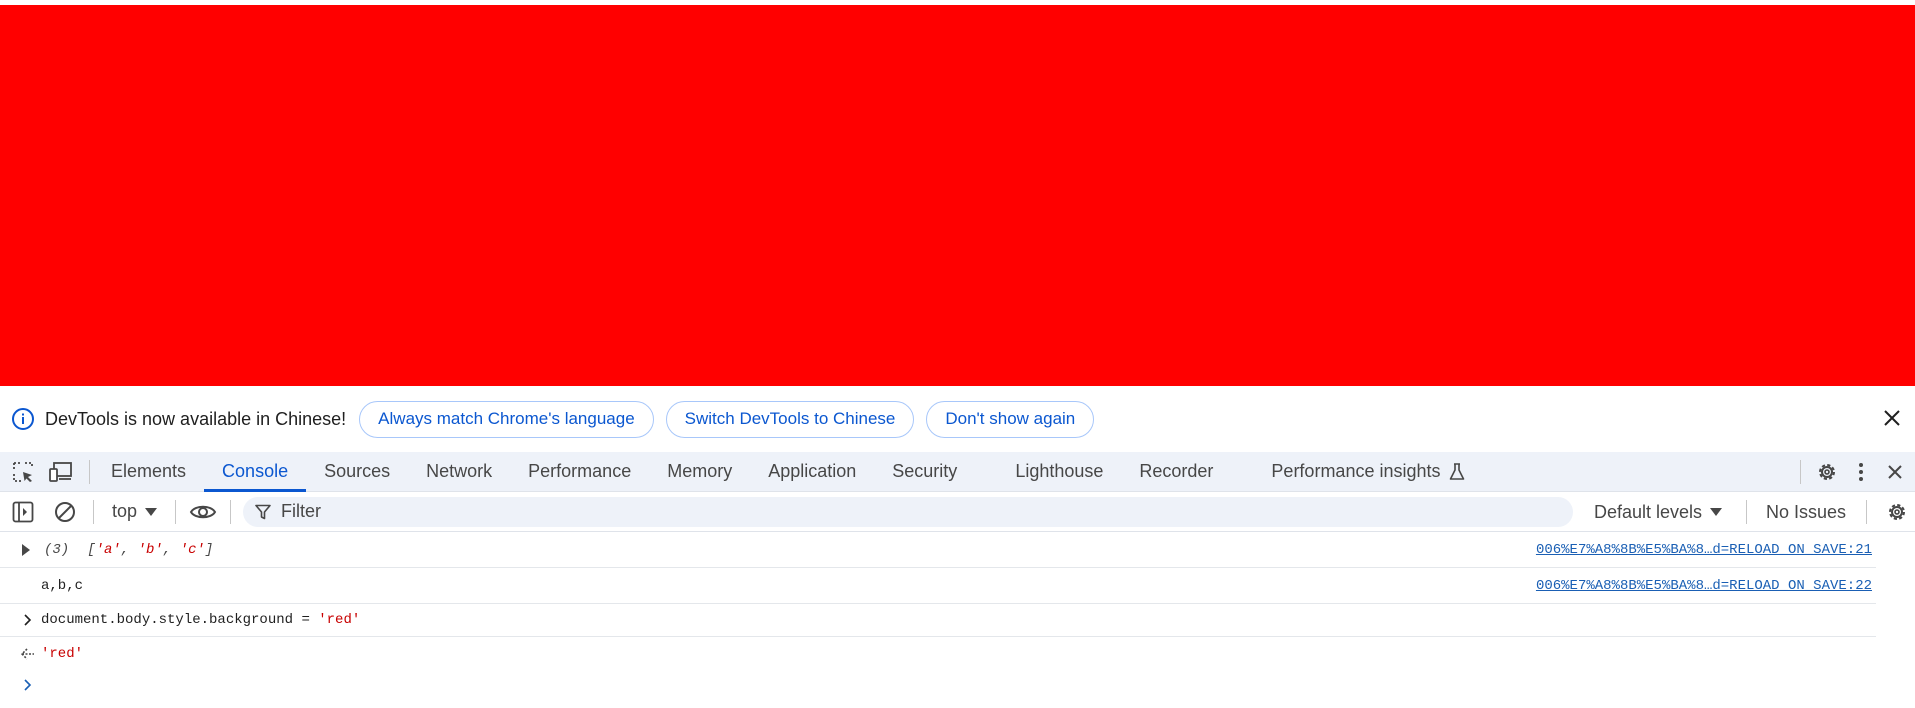  Describe the element at coordinates (61, 472) in the screenshot. I see `device-toolbar-icon` at that location.